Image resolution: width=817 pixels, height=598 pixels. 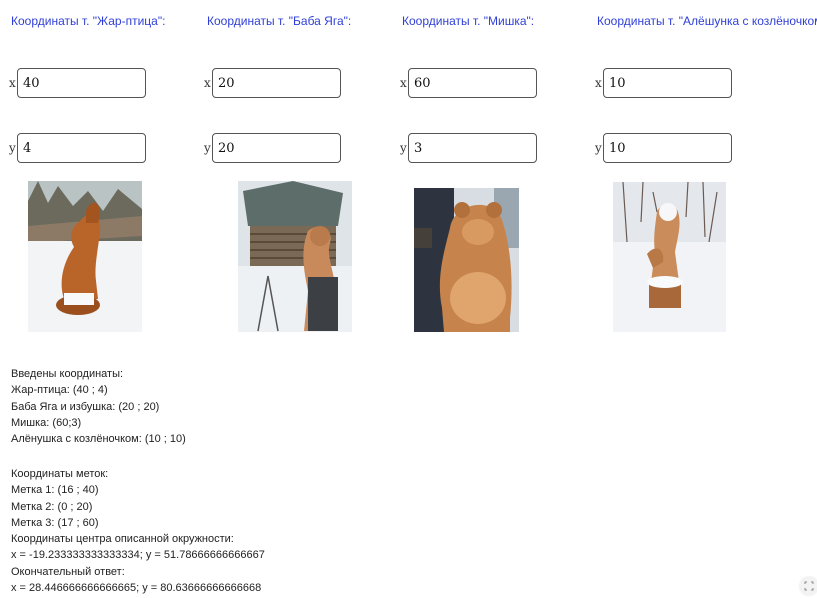 I want to click on entered-line: Мишка: (60;3), so click(x=46, y=422).